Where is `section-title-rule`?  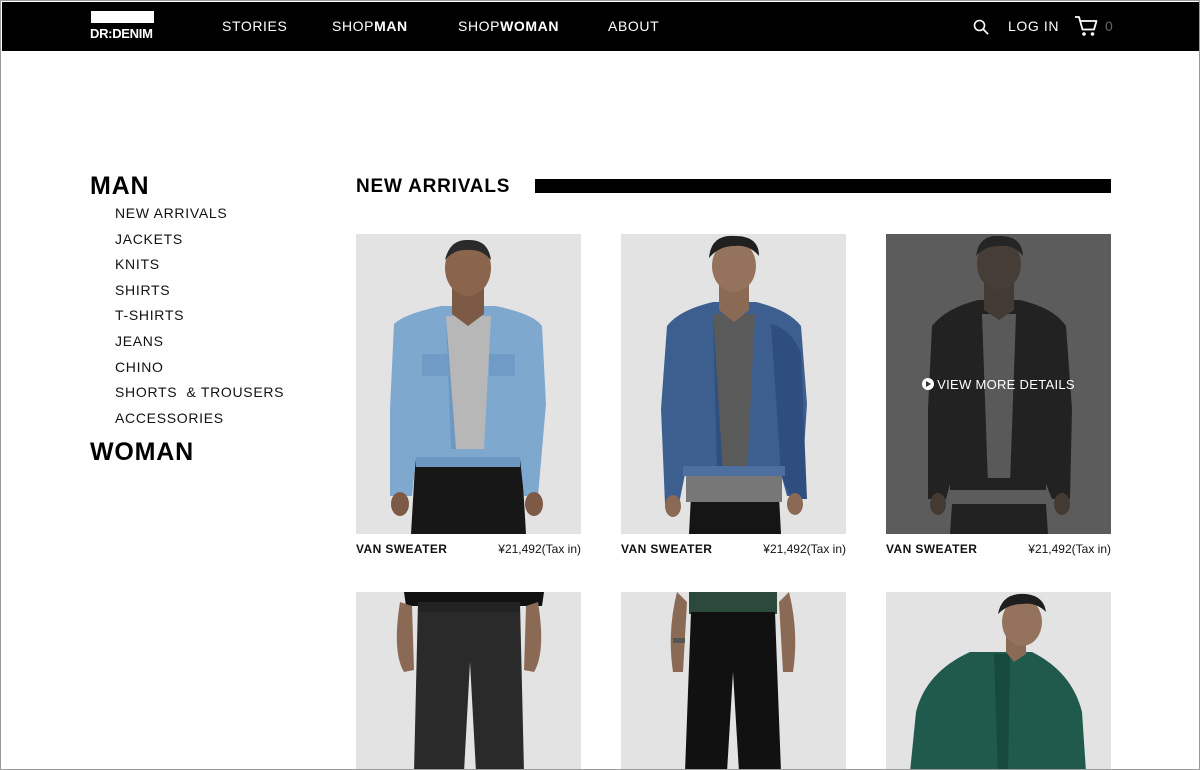
section-title-rule is located at coordinates (823, 186).